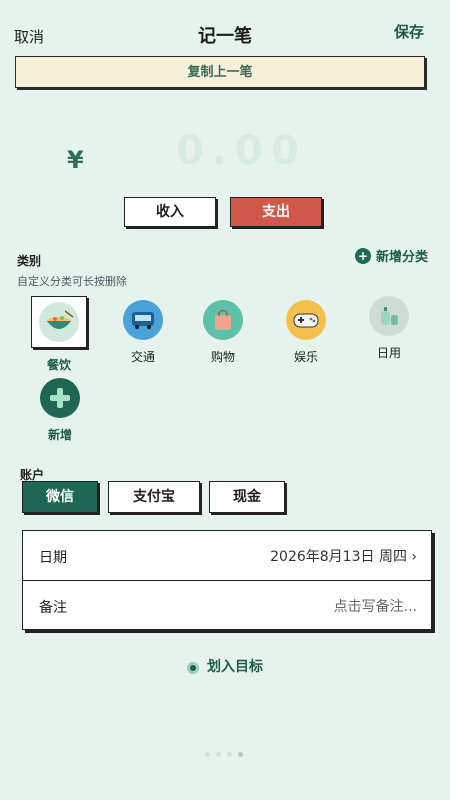 The width and height of the screenshot is (450, 800). What do you see at coordinates (59, 435) in the screenshot?
I see `category-item-label: 新增` at bounding box center [59, 435].